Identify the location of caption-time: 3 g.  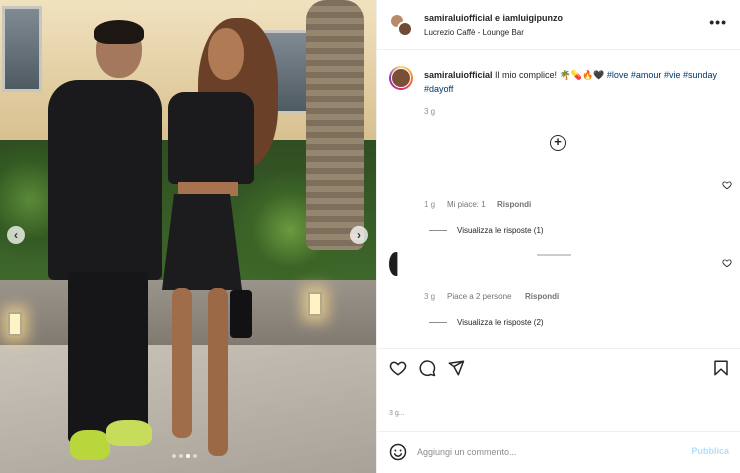
(430, 111).